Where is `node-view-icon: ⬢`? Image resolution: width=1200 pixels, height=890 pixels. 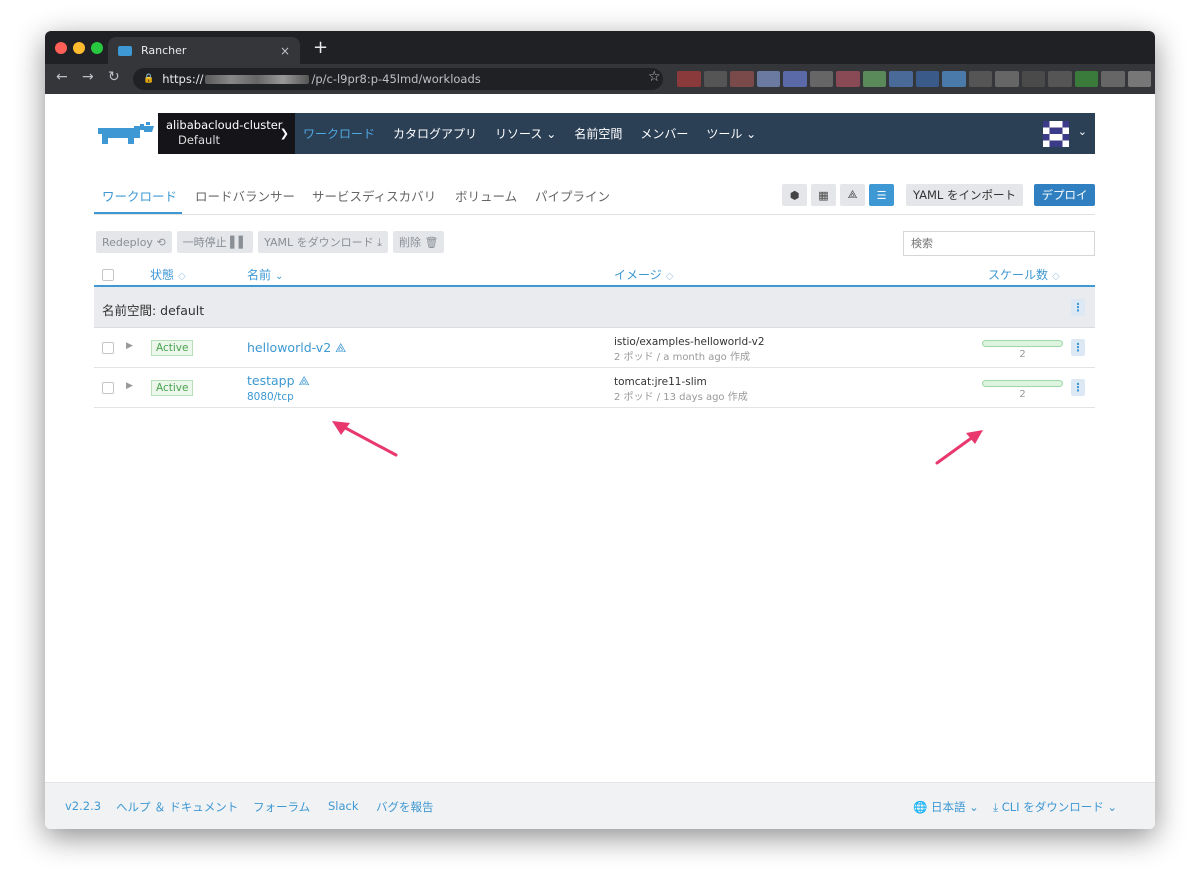 node-view-icon: ⬢ is located at coordinates (794, 195).